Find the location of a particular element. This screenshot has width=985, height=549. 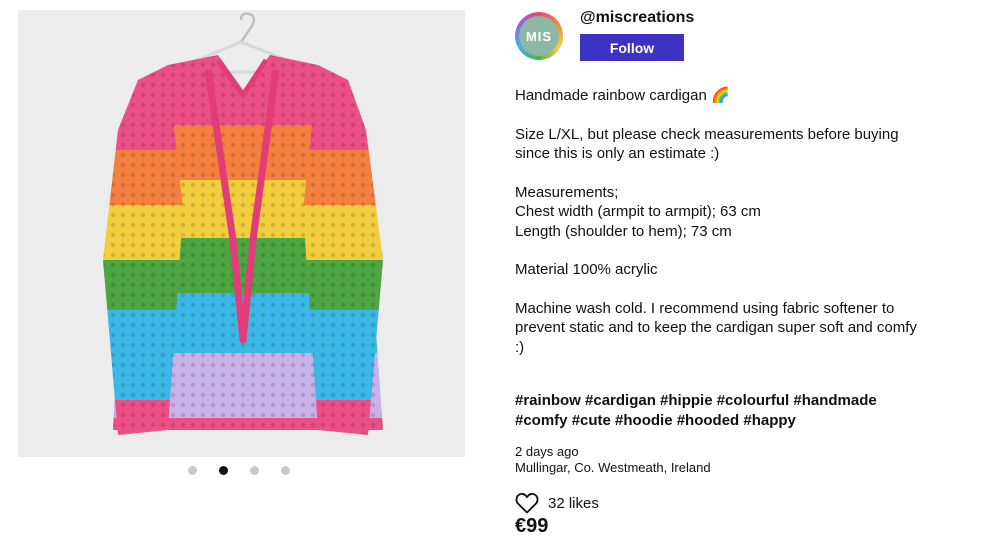

measurement-chest: Chest width (armpit to armpit); 63 cm is located at coordinates (638, 211).